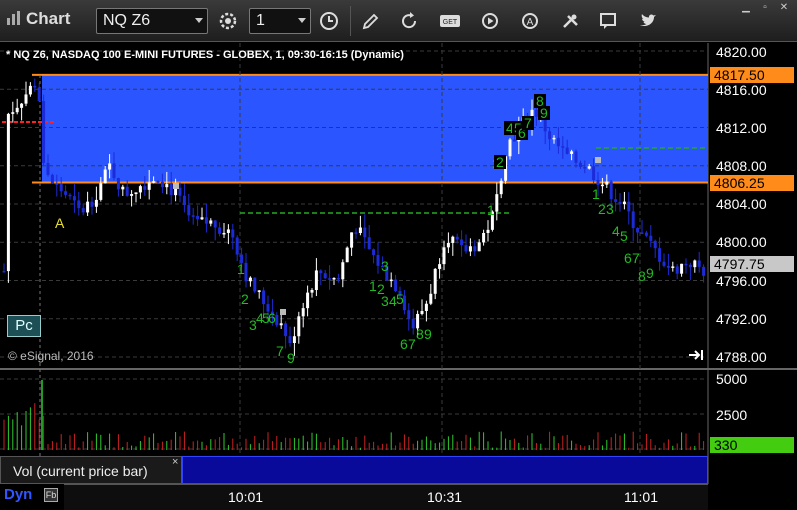 The height and width of the screenshot is (510, 797). What do you see at coordinates (272, 318) in the screenshot?
I see `sequence-count: 6` at bounding box center [272, 318].